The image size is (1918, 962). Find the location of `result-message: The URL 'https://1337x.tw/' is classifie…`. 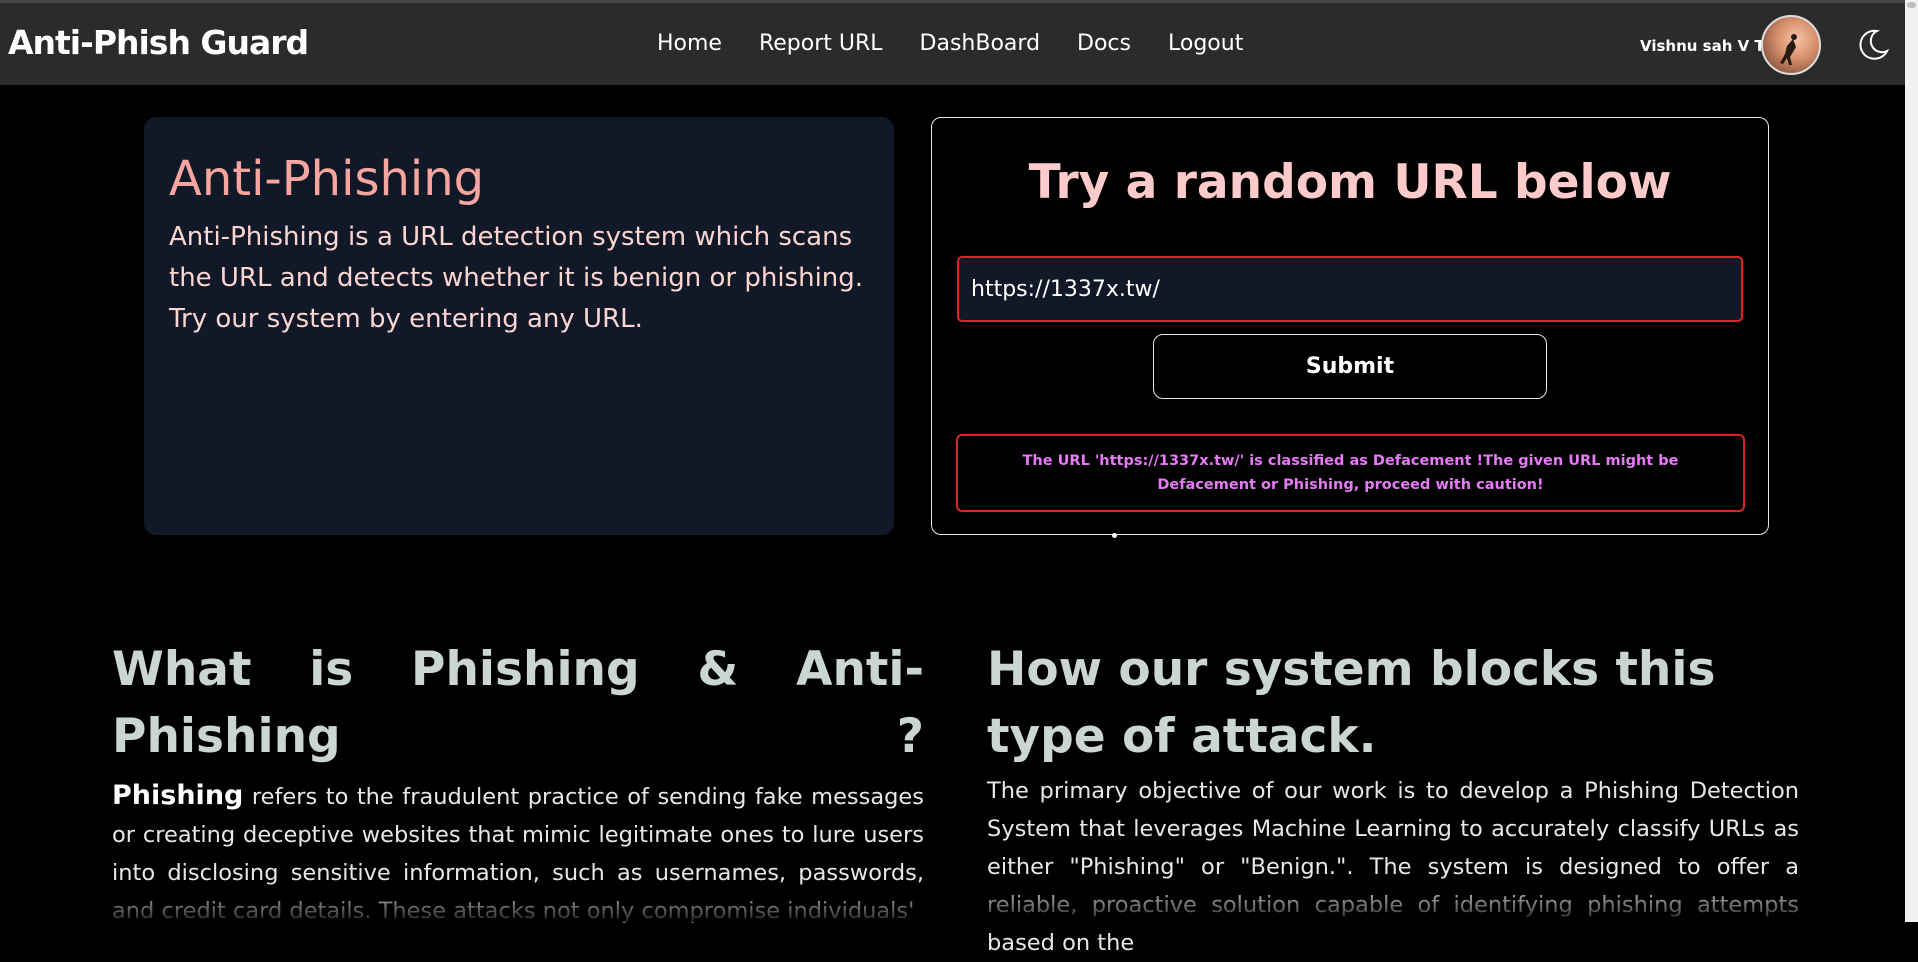

result-message: The URL 'https://1337x.tw/' is classifie… is located at coordinates (1350, 473).